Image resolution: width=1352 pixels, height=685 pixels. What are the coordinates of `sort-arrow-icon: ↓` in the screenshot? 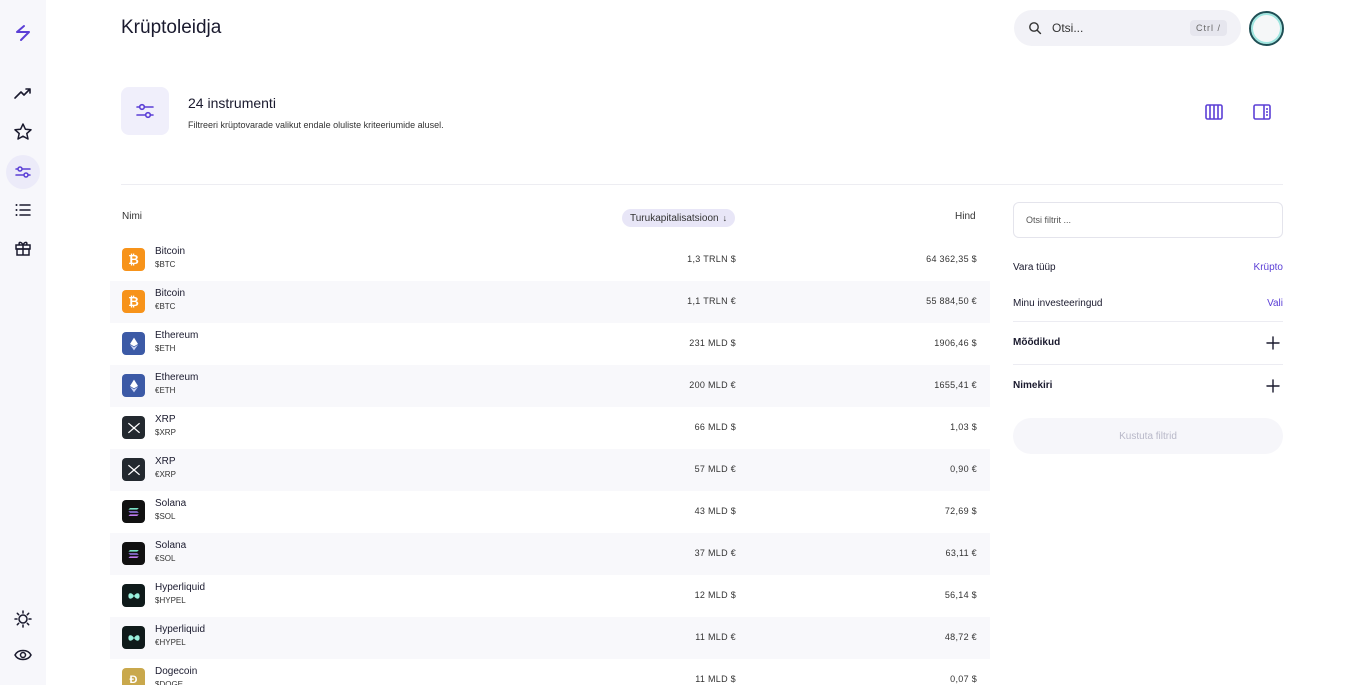 It's located at (725, 218).